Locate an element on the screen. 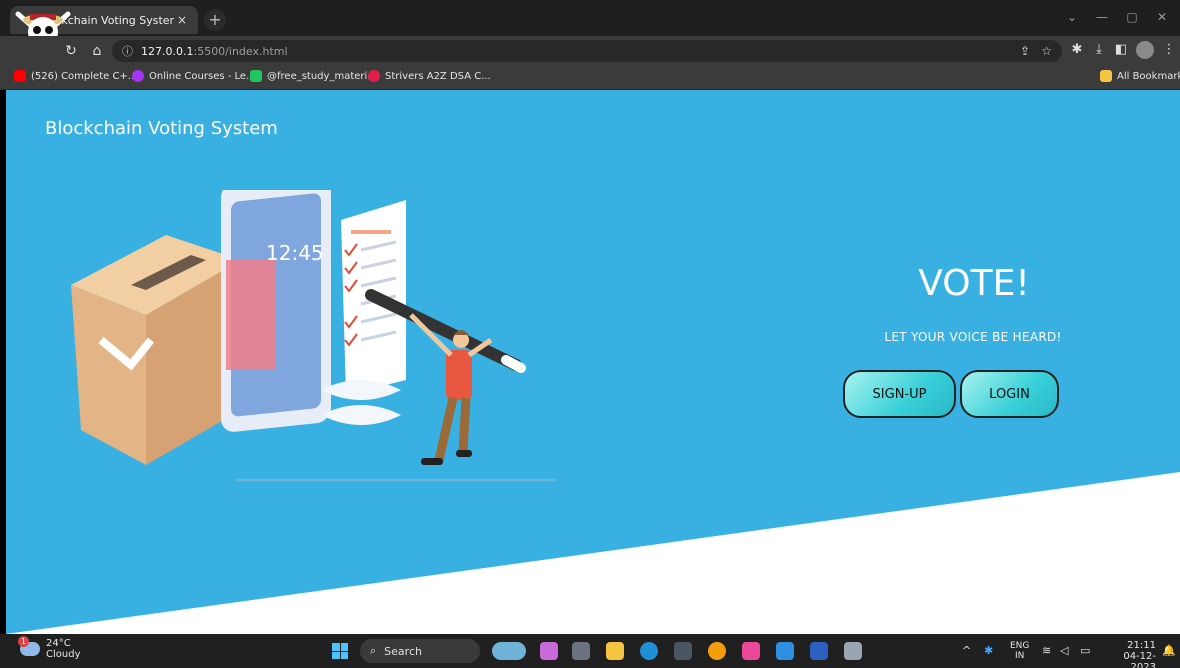  language-indicator: ENG IN is located at coordinates (1019, 651).